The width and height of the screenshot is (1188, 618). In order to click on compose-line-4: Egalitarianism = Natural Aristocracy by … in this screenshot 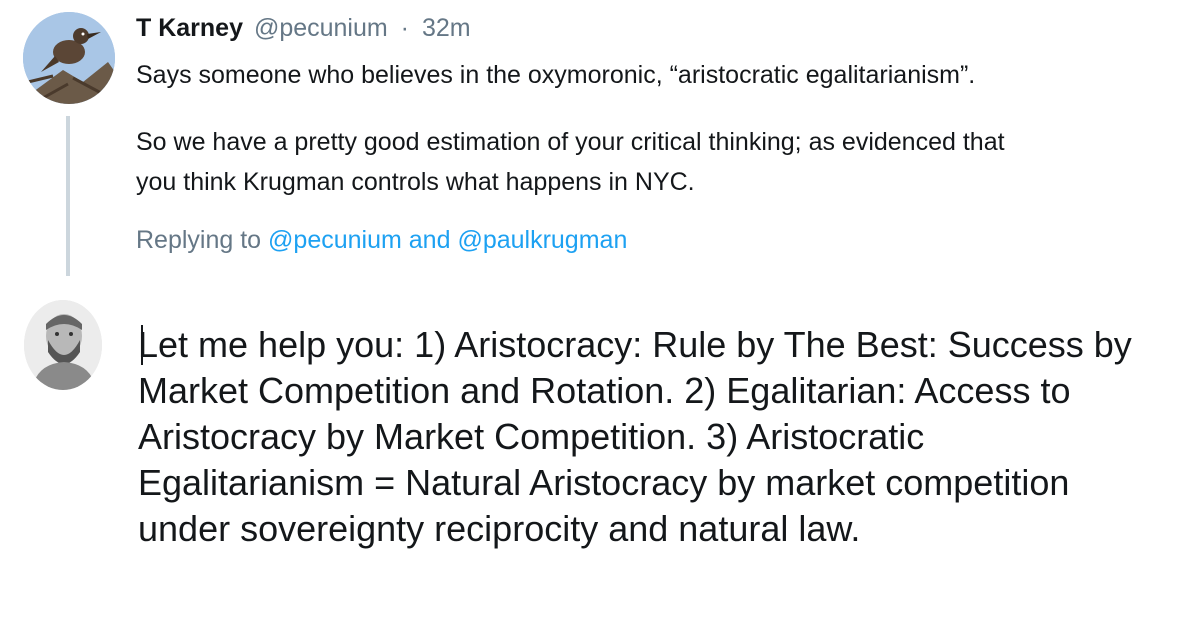, I will do `click(604, 482)`.